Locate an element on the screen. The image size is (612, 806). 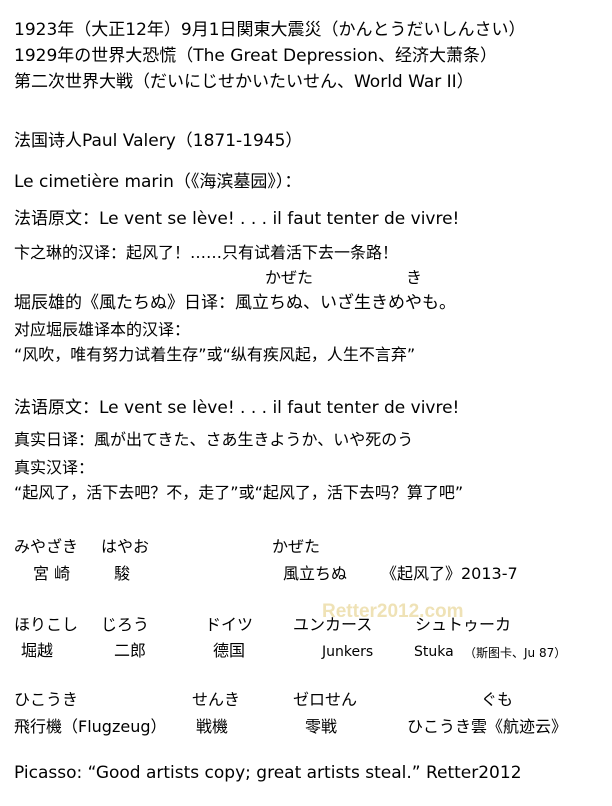
bian-translation: 卞之琳的汉译：起风了！……只有试着活下去一条路！ is located at coordinates (206, 252).